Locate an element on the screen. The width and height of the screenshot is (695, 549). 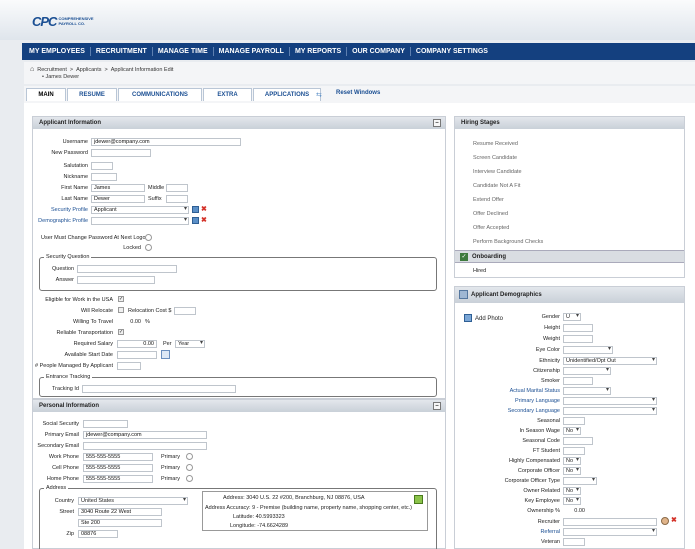
nav-manage-time: MANAGE TIME is located at coordinates (183, 51).